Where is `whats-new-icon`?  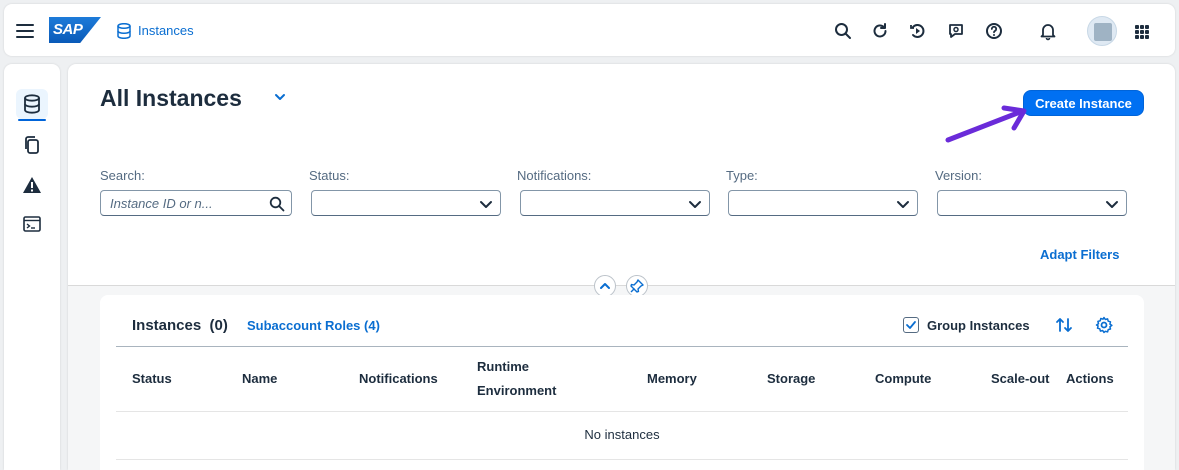 whats-new-icon is located at coordinates (918, 31).